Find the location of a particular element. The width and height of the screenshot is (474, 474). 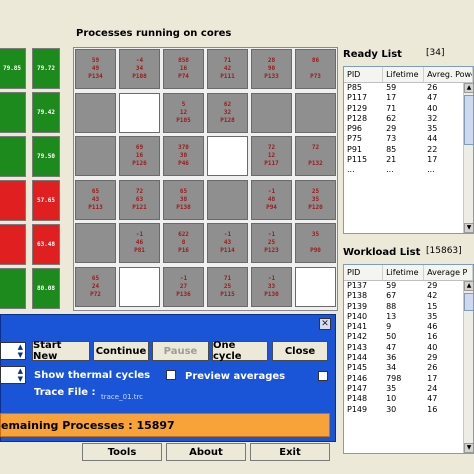

core-cell: 65 43 P113 is located at coordinates (95, 199).